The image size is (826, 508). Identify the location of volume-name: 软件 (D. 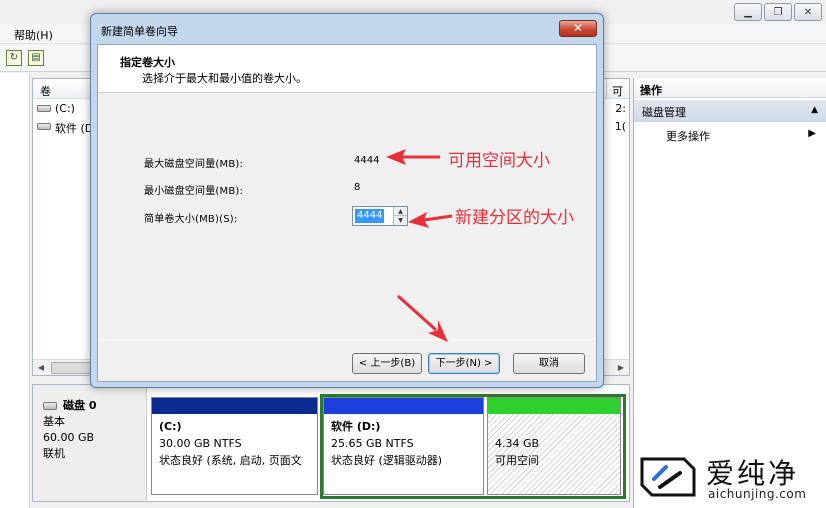
(74, 128).